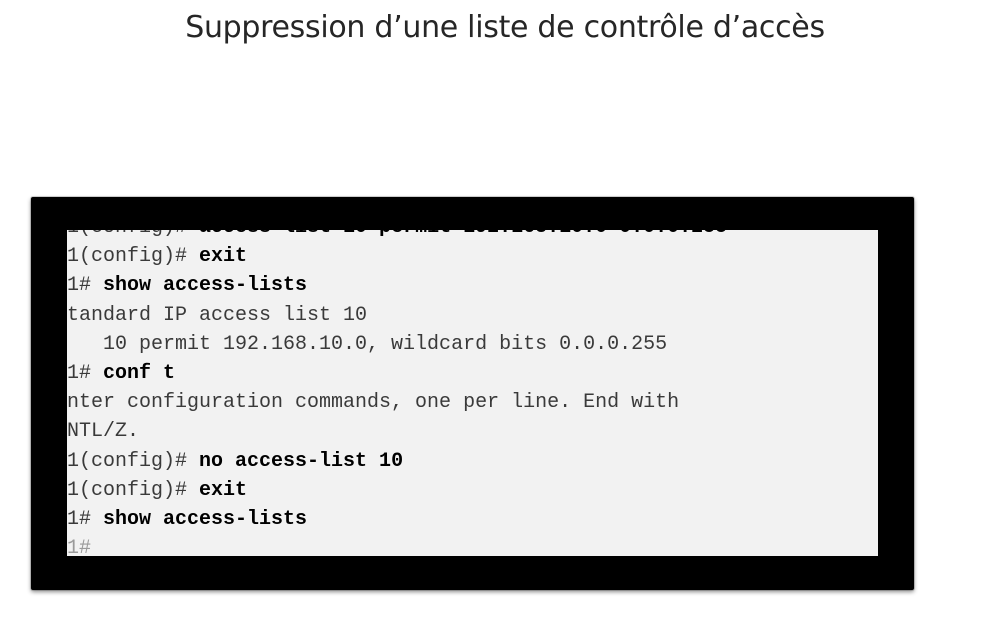 The height and width of the screenshot is (632, 986). I want to click on terminal-line: 1(config)# no access-list 10, so click(397, 461).